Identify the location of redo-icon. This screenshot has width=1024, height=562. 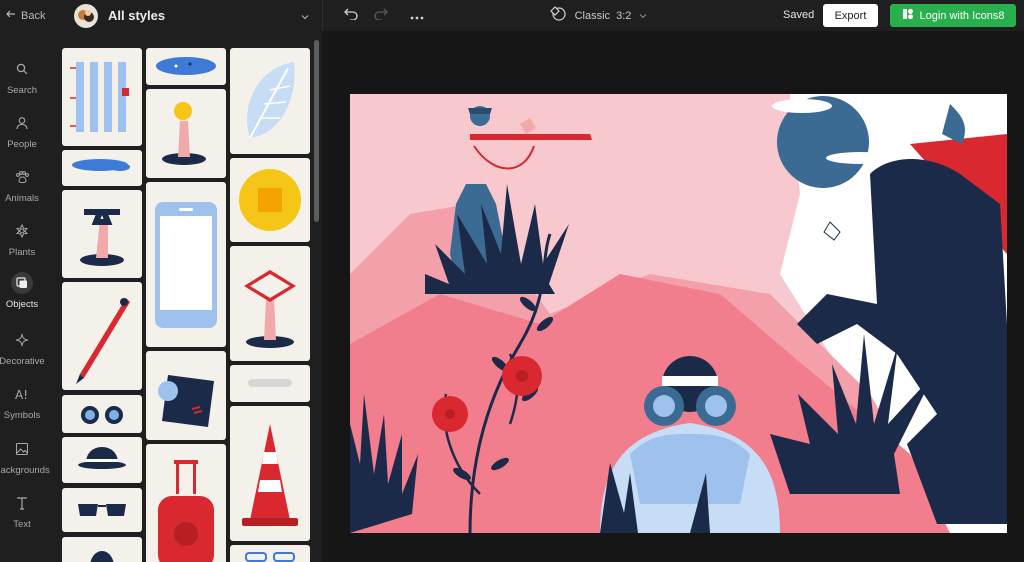
(381, 16).